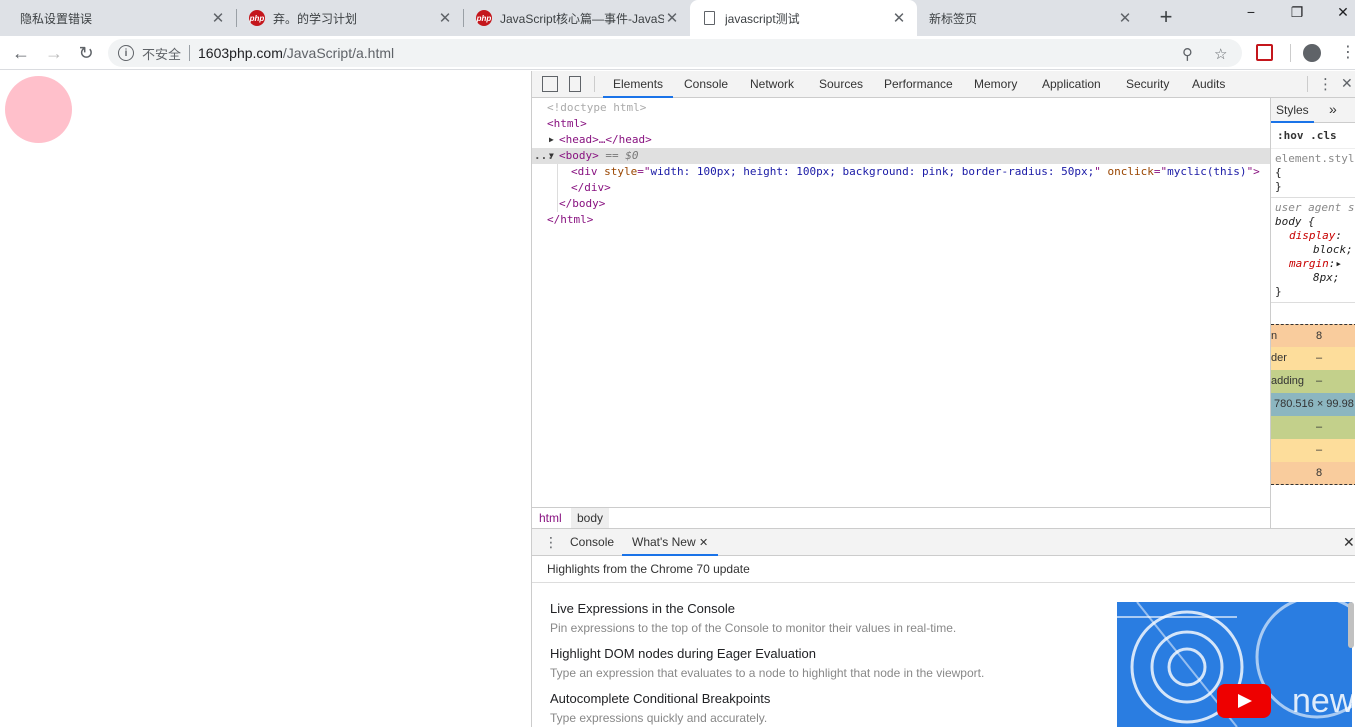 Image resolution: width=1355 pixels, height=727 pixels. What do you see at coordinates (550, 518) in the screenshot?
I see `breadcrumb-html: html` at bounding box center [550, 518].